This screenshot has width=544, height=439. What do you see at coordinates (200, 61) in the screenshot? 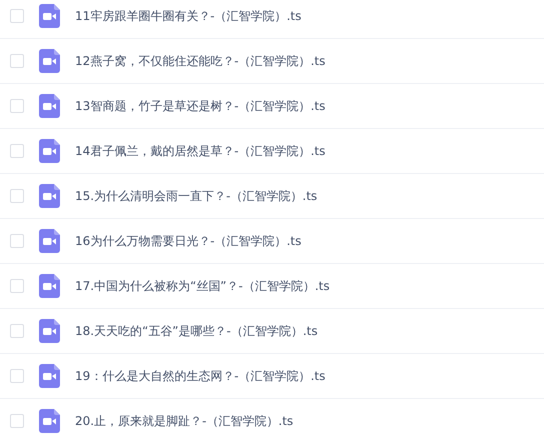
I see `file-name: 12燕子窝，不仅能住还能吃？-（汇智学院）.ts` at bounding box center [200, 61].